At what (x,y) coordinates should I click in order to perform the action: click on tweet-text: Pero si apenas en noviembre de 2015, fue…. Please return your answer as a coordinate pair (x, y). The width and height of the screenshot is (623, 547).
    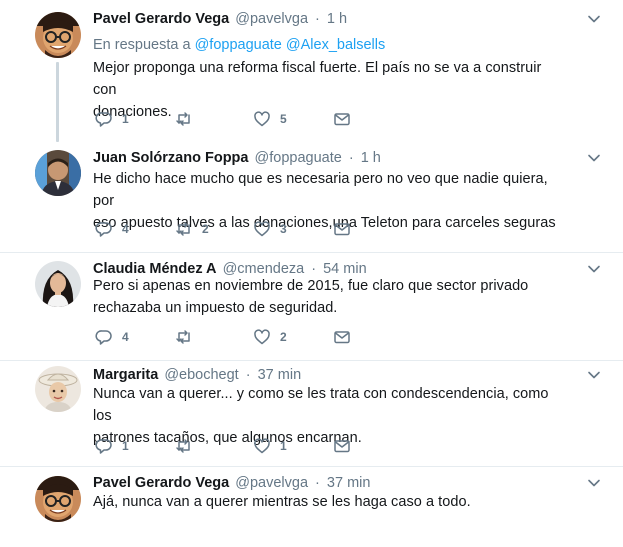
    Looking at the image, I should click on (328, 297).